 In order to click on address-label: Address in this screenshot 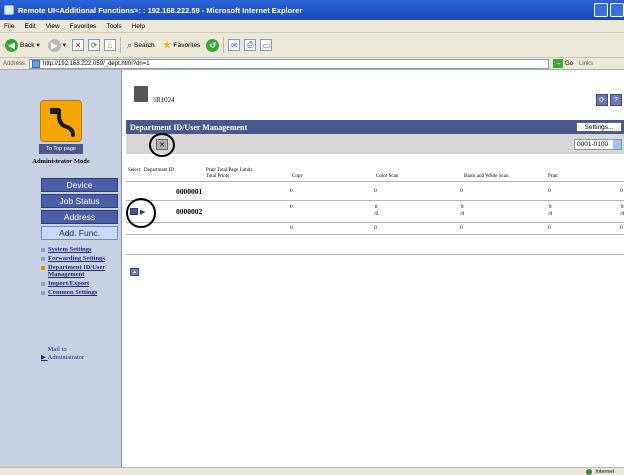, I will do `click(14, 63)`.